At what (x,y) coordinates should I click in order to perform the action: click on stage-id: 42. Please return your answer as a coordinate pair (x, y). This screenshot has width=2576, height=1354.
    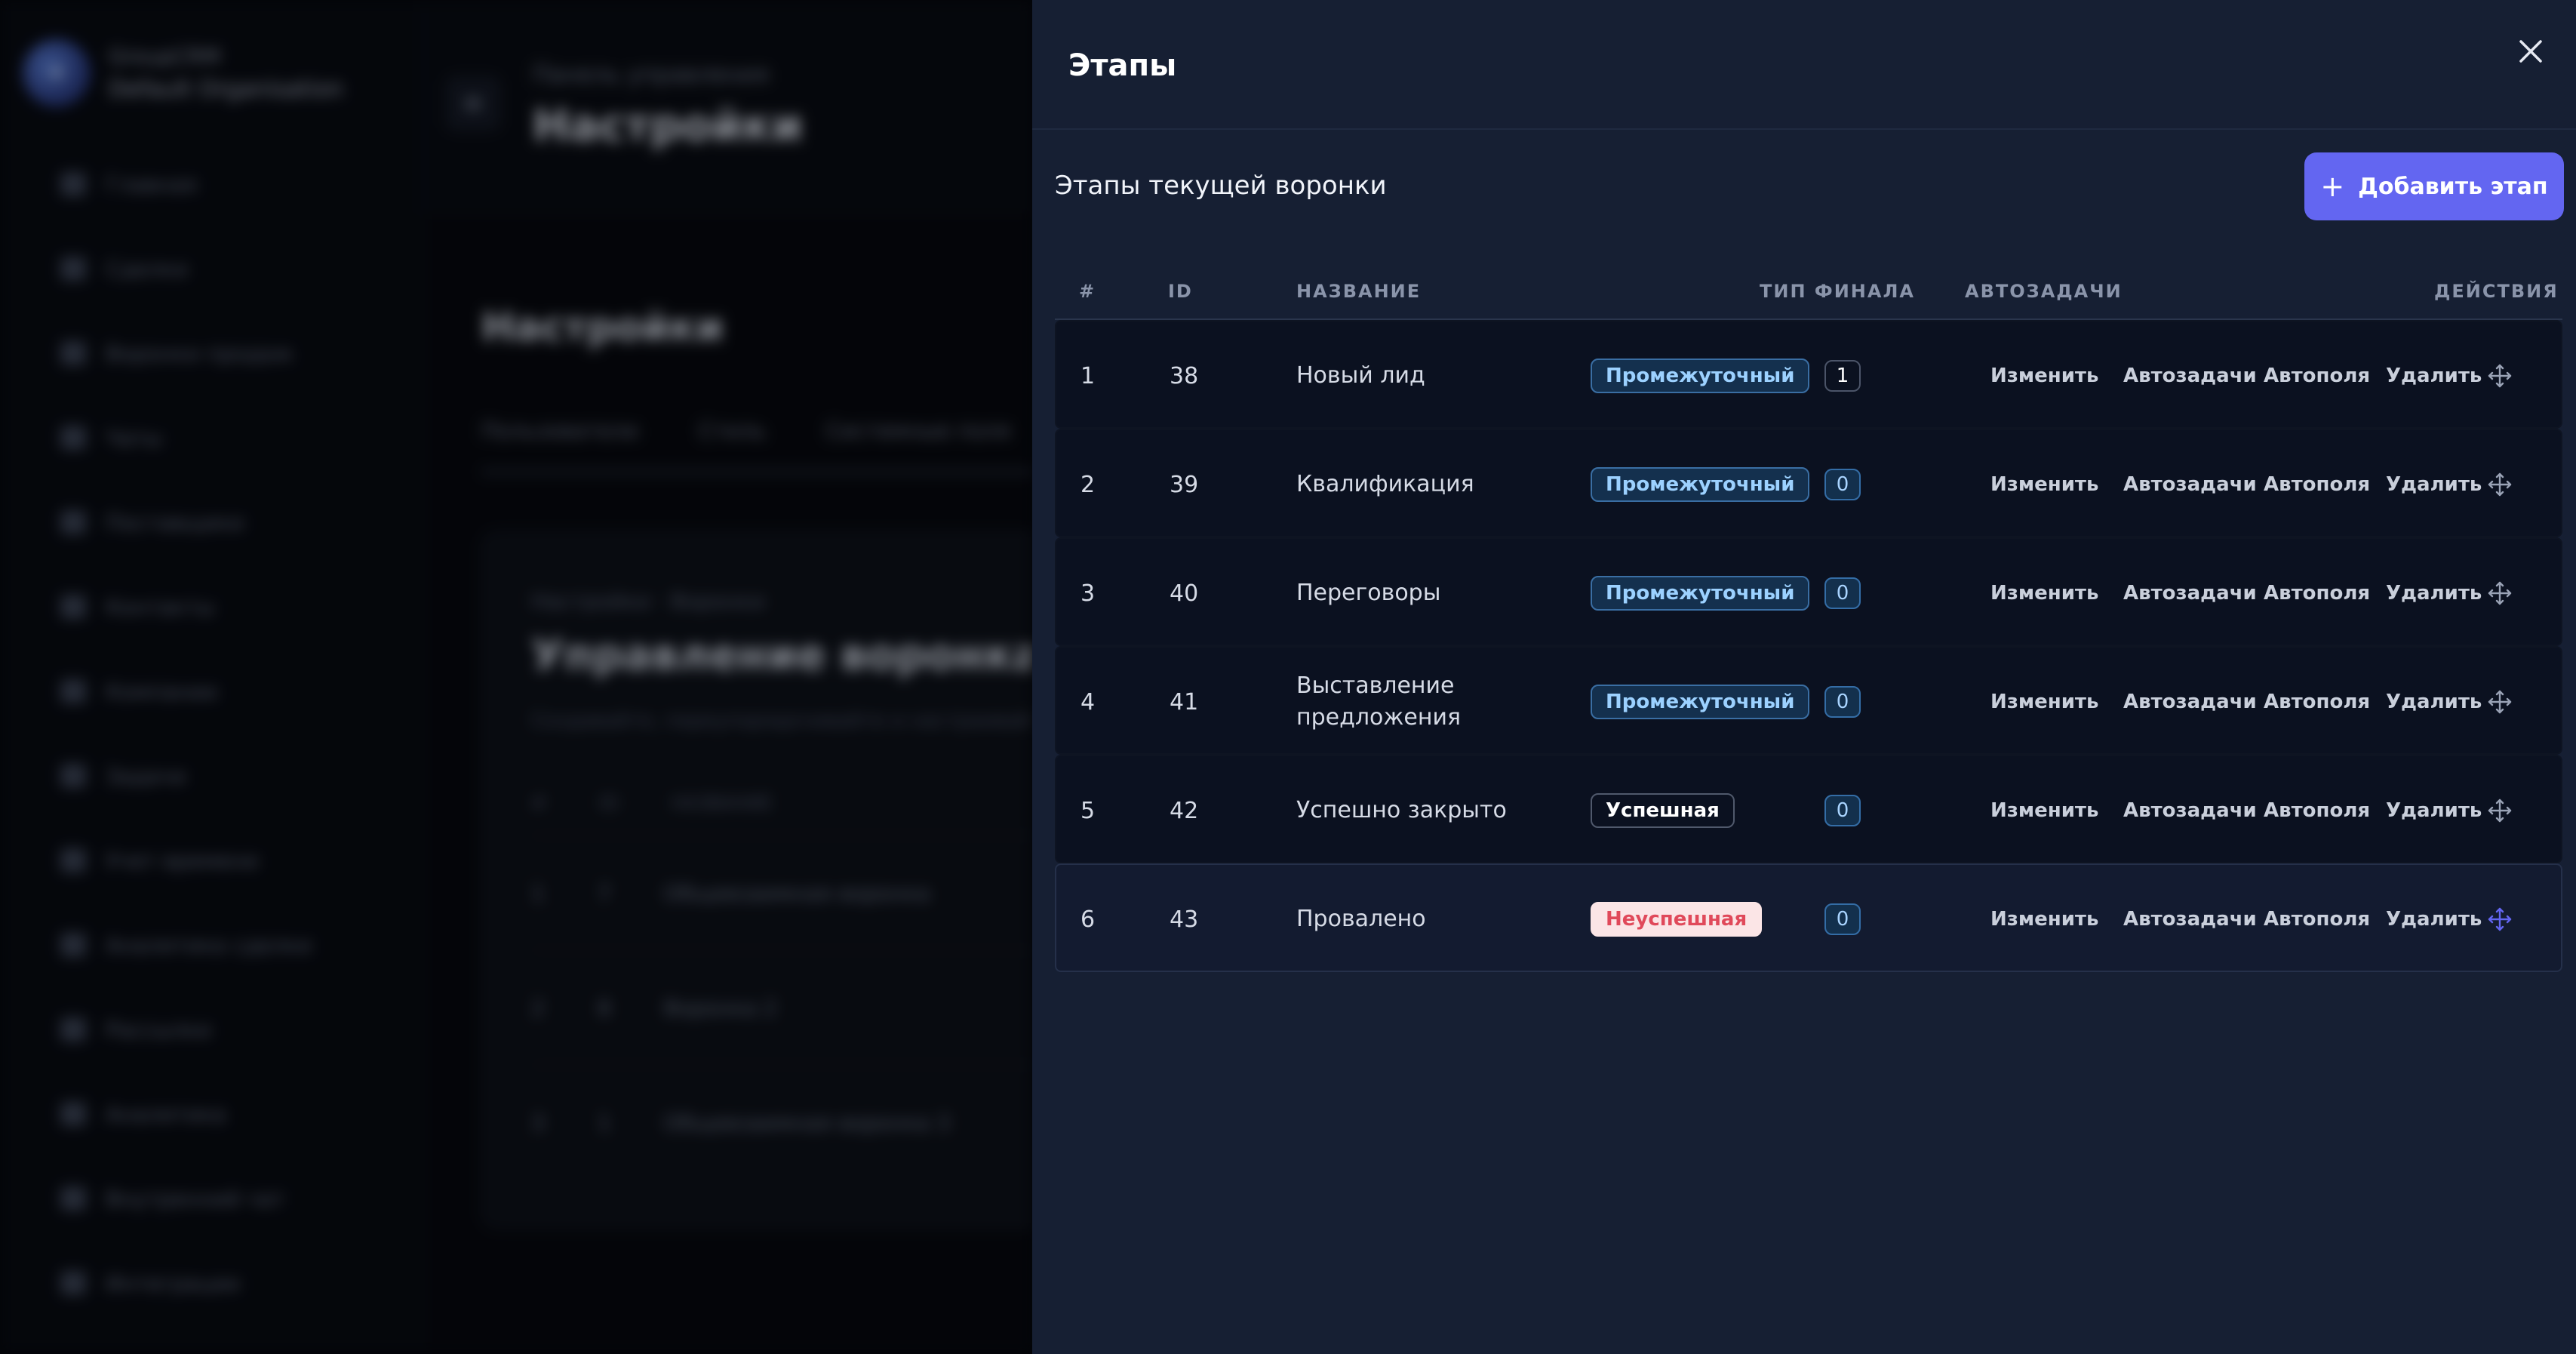
    Looking at the image, I should click on (1184, 811).